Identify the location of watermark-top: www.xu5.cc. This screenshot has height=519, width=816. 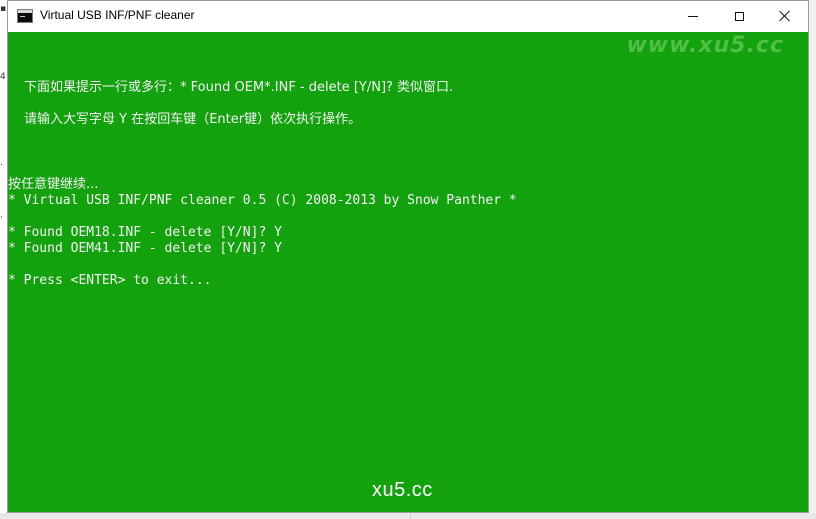
(705, 45).